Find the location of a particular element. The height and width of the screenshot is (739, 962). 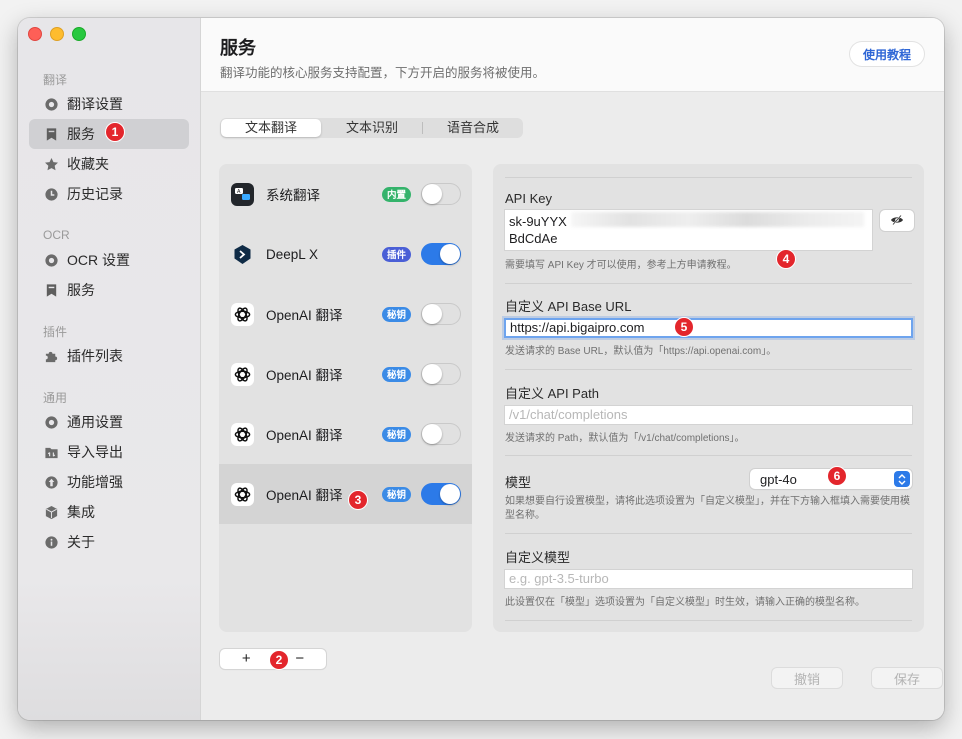

zoom-window-button is located at coordinates (79, 34).